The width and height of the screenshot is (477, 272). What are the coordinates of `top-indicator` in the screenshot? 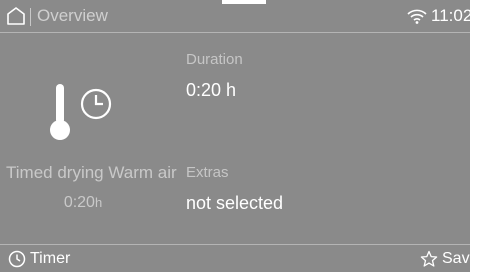 It's located at (244, 2).